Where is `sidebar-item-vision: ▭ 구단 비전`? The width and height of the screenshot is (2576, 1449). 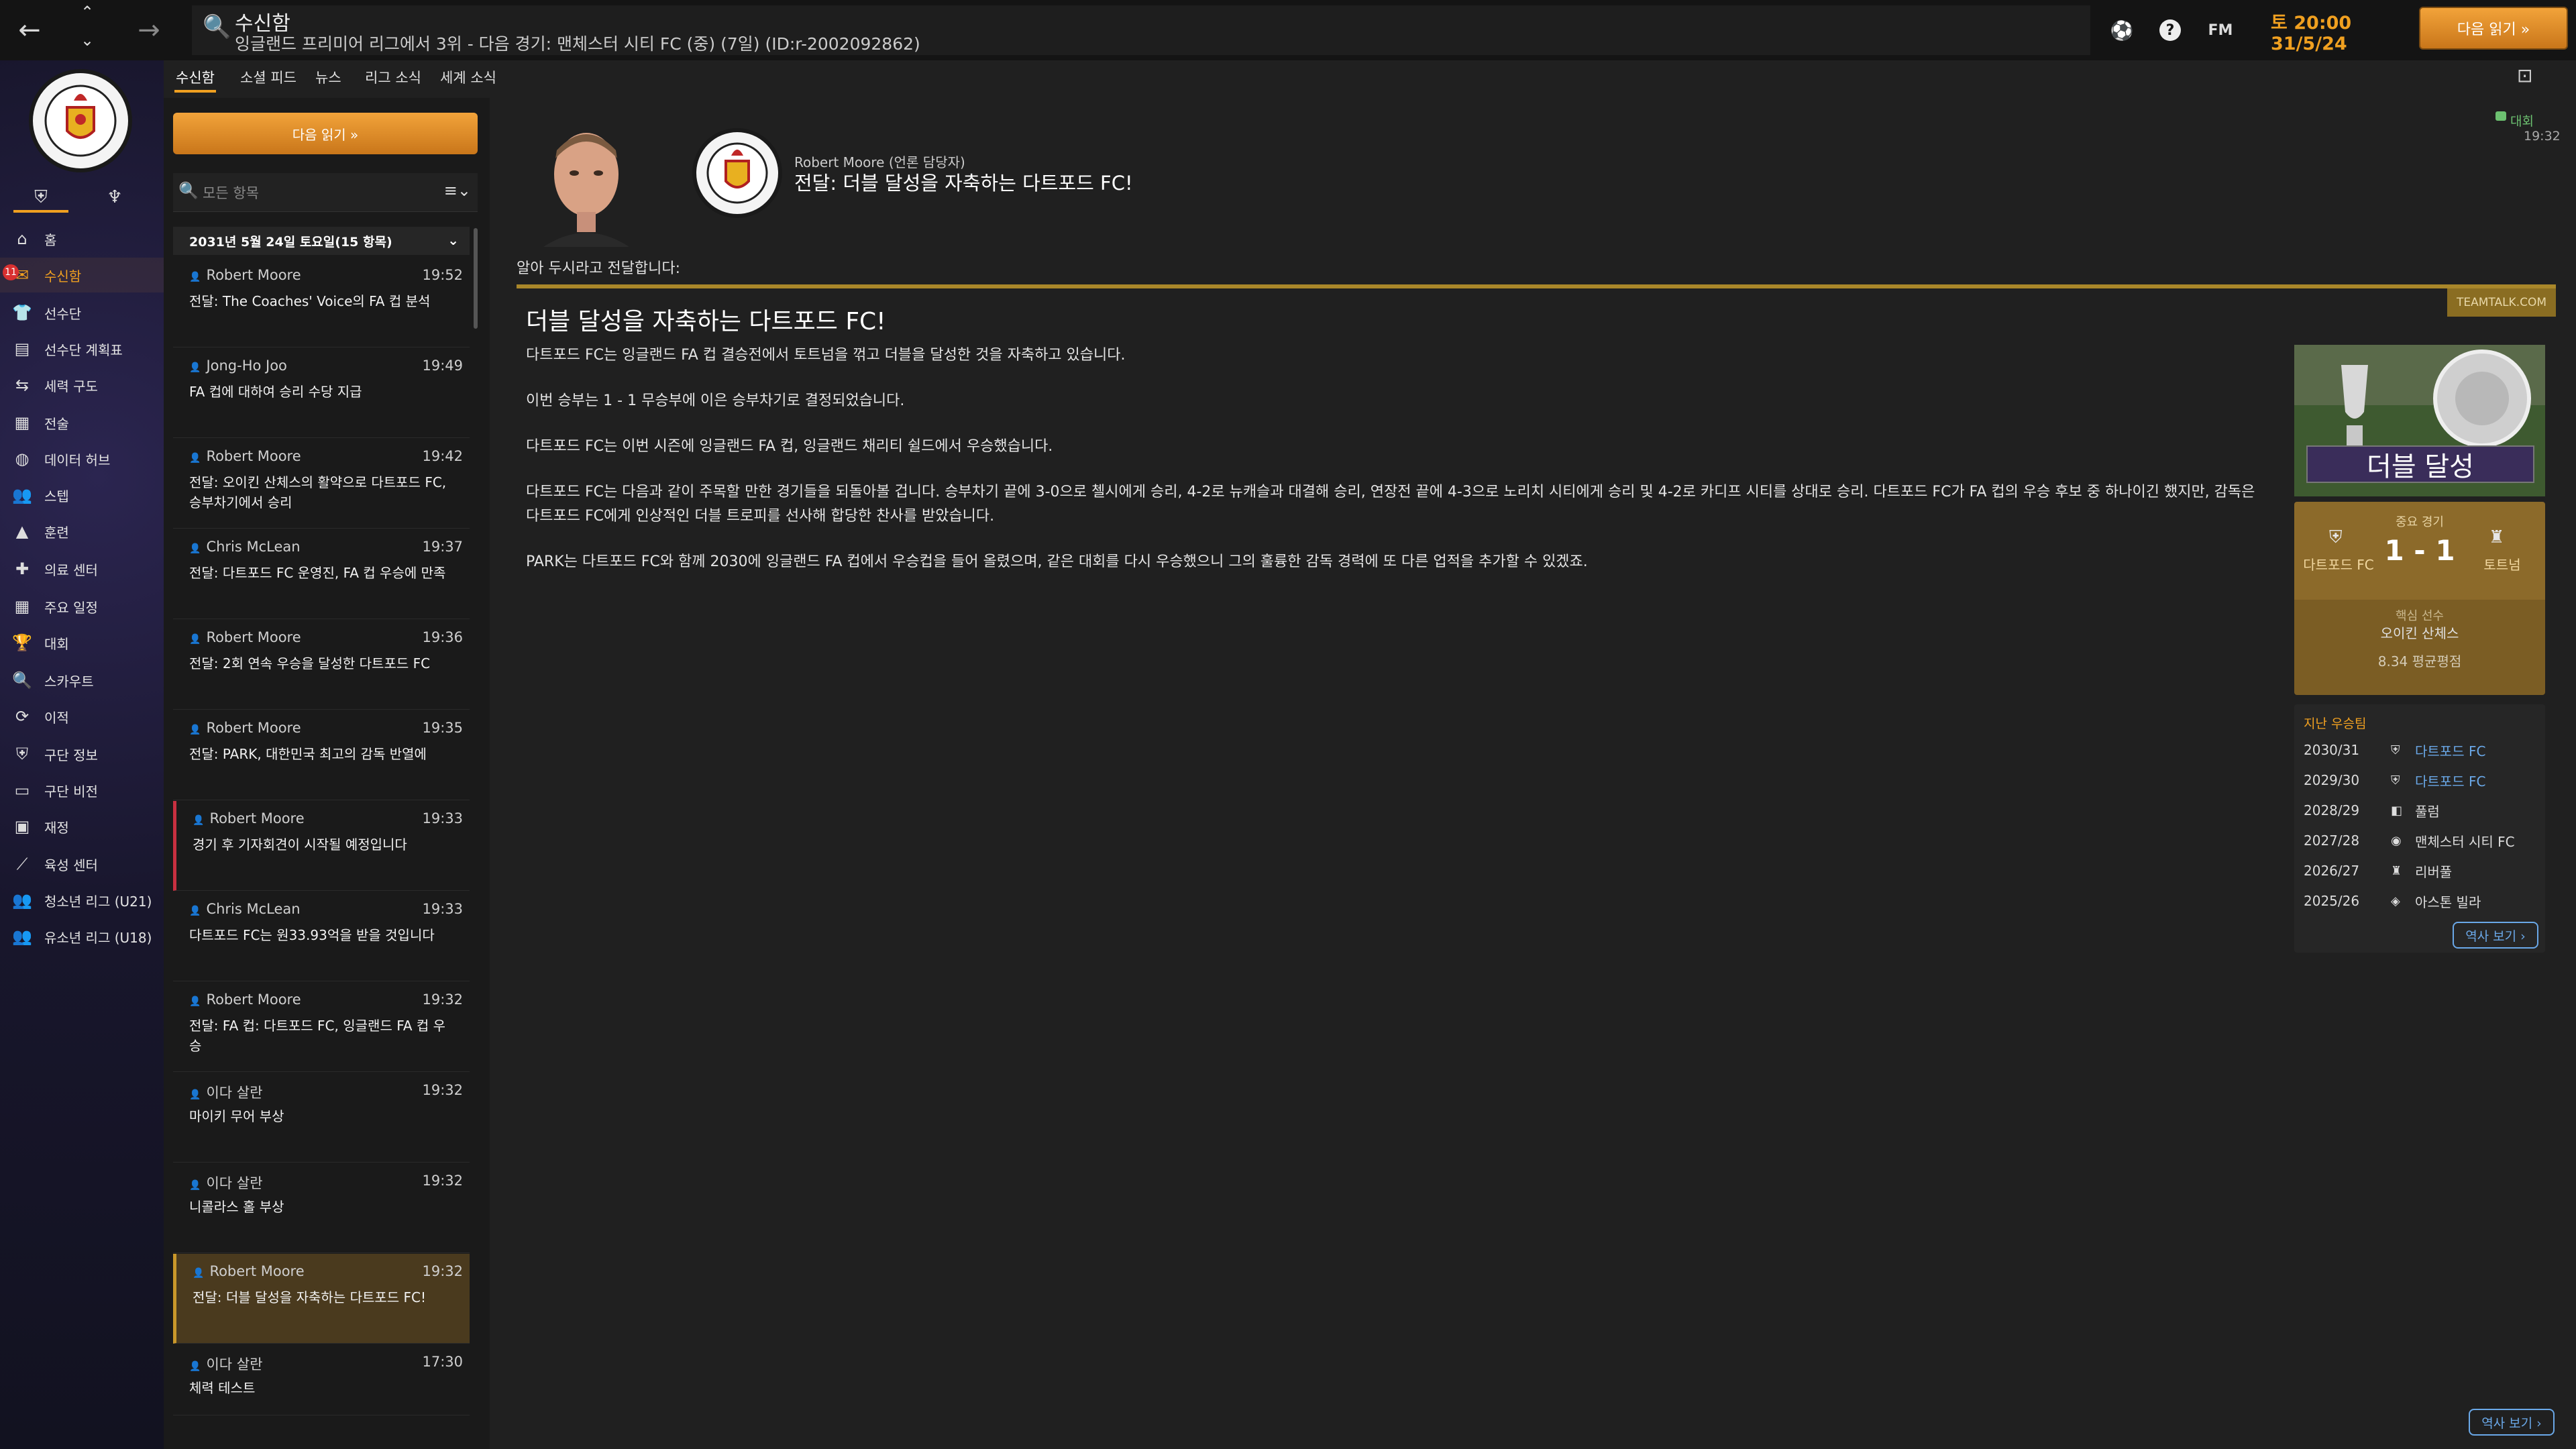 sidebar-item-vision: ▭ 구단 비전 is located at coordinates (82, 790).